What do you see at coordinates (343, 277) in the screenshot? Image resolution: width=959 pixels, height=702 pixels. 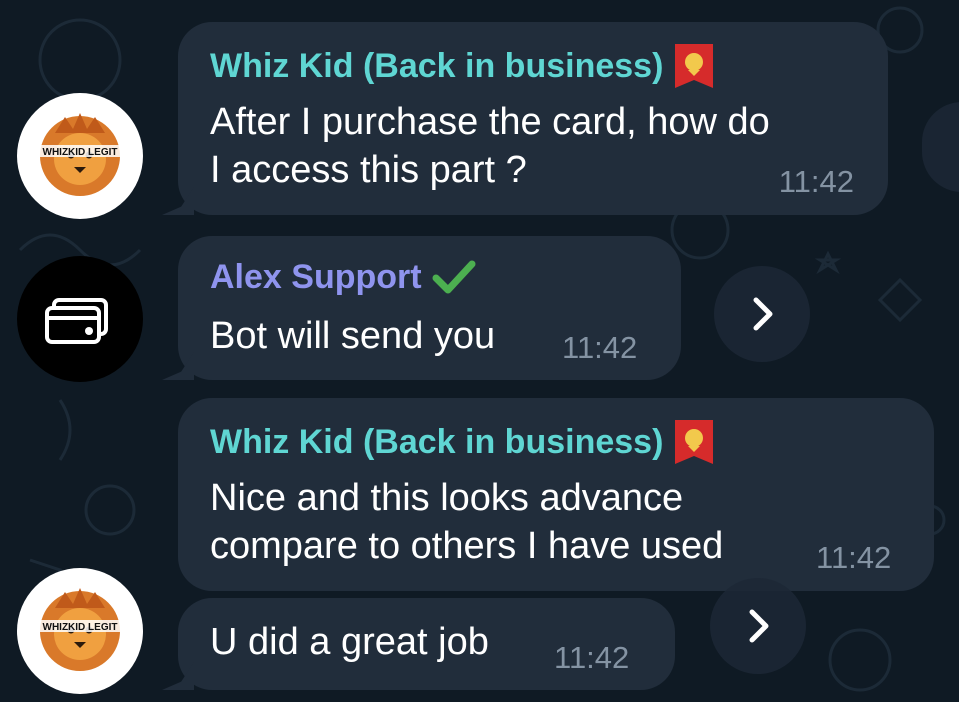 I see `sender-name: Alex Support` at bounding box center [343, 277].